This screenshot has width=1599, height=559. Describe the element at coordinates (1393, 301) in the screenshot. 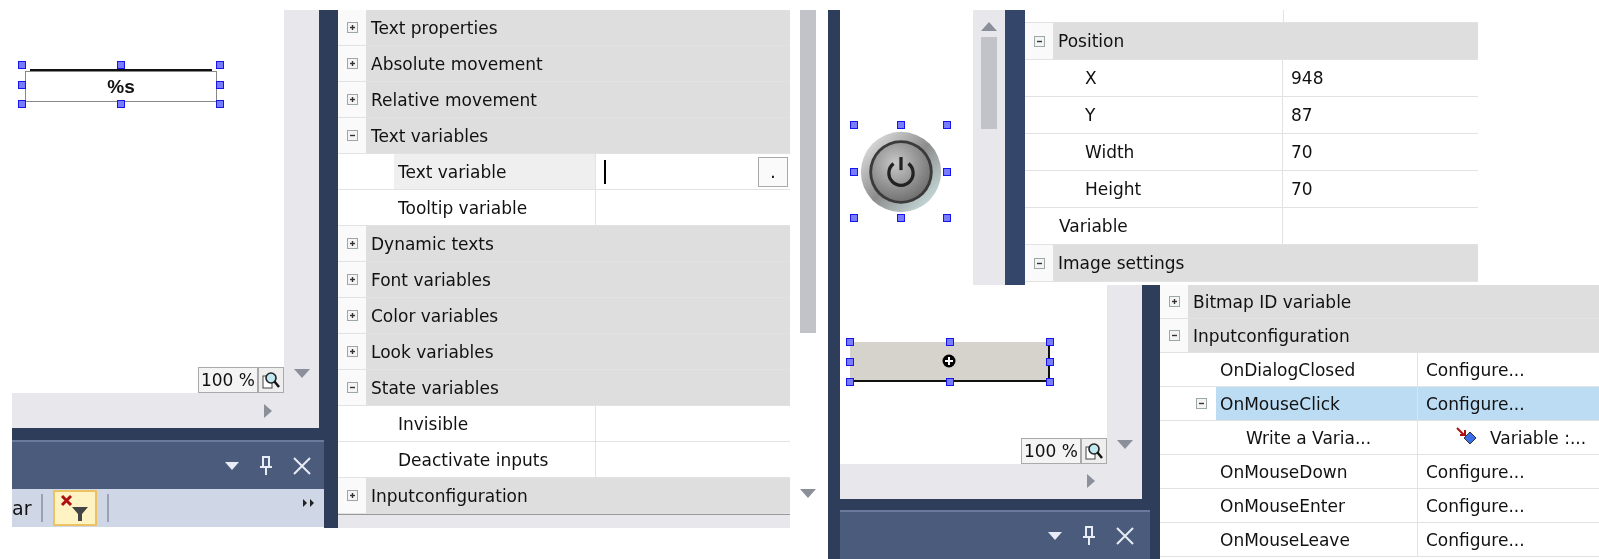

I see `category-header: Bitmap ID variable` at that location.